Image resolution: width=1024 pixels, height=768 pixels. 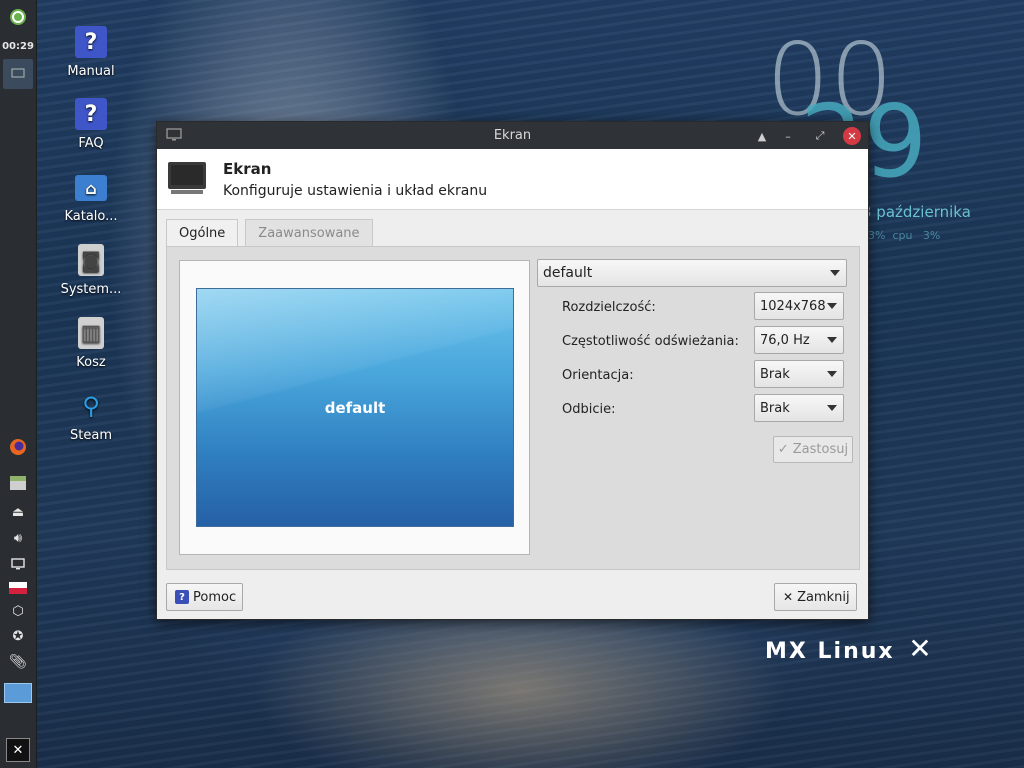 What do you see at coordinates (589, 409) in the screenshot?
I see `reflection-label: Odbicie:` at bounding box center [589, 409].